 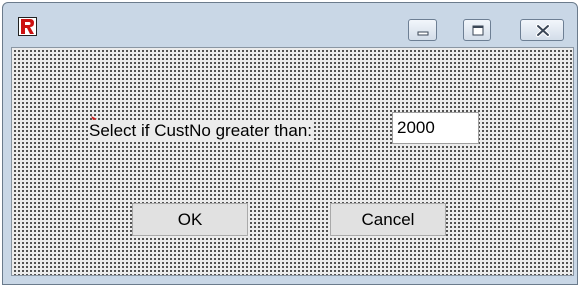 What do you see at coordinates (423, 33) in the screenshot?
I see `minimize-icon` at bounding box center [423, 33].